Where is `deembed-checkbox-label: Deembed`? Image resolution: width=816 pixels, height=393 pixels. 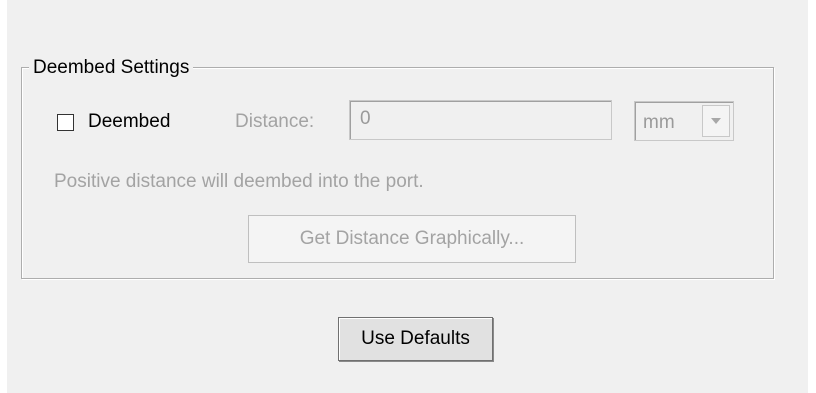 deembed-checkbox-label: Deembed is located at coordinates (129, 122).